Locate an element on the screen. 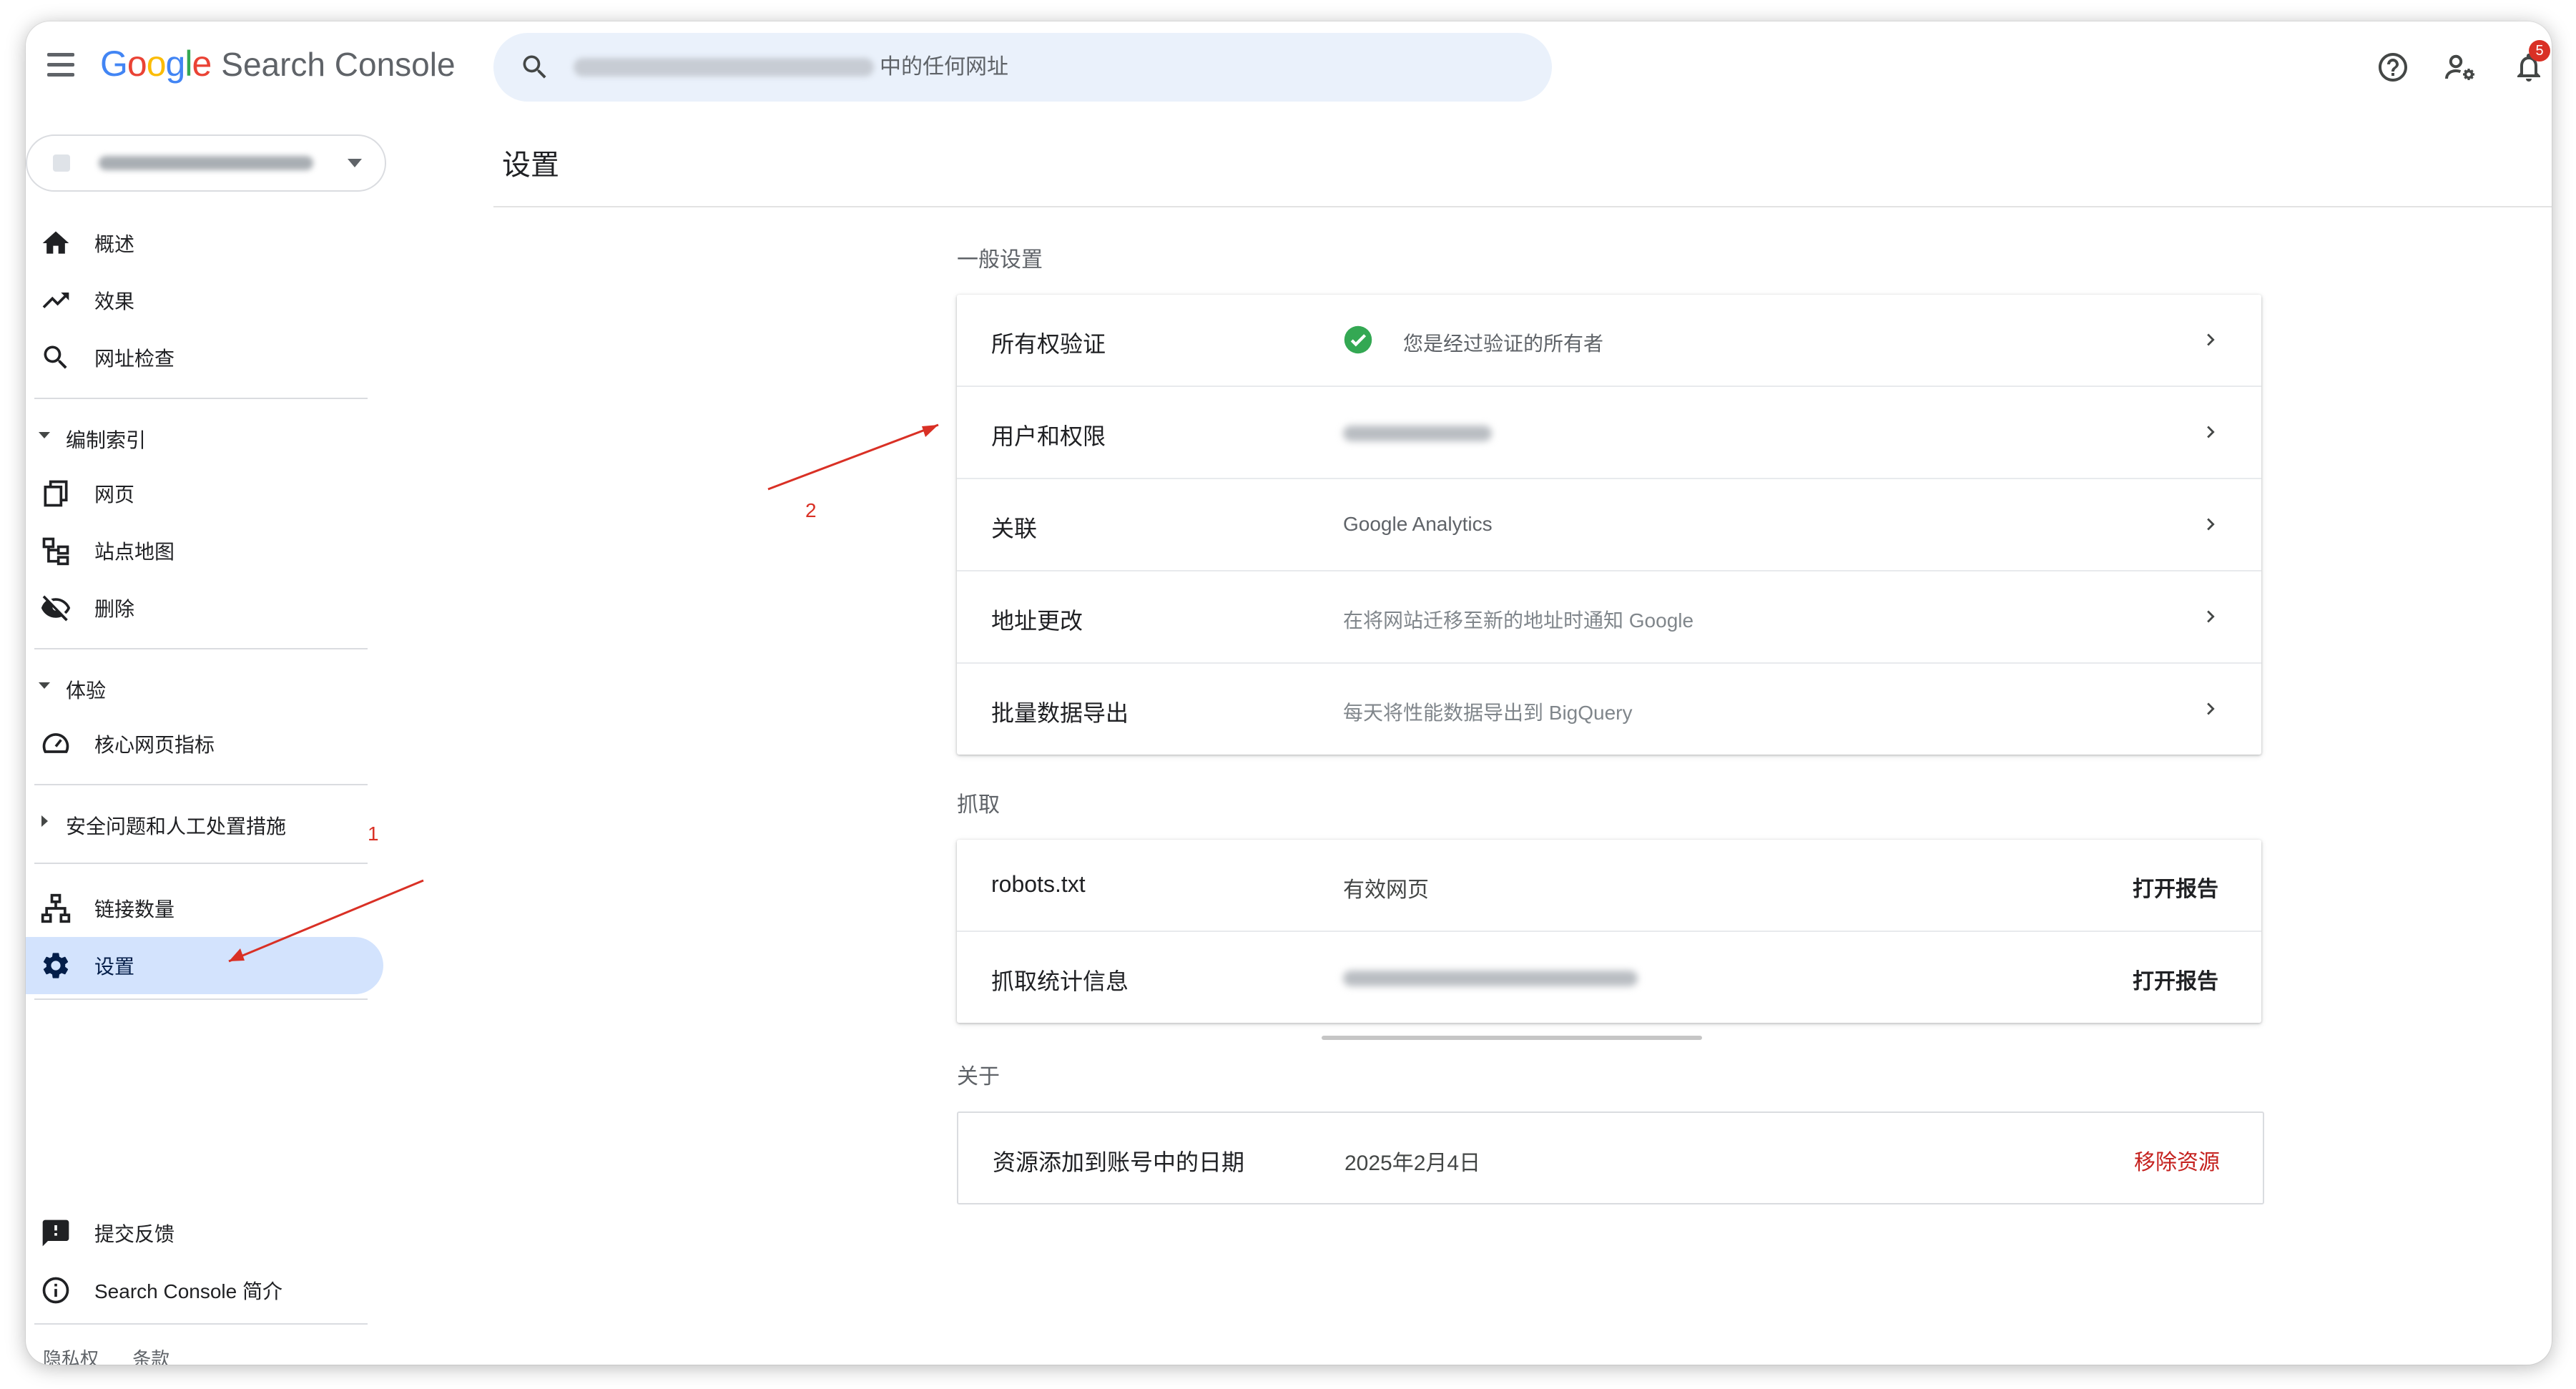 The height and width of the screenshot is (1389, 2576). sidebar-section-experience: 体验 is located at coordinates (197, 686).